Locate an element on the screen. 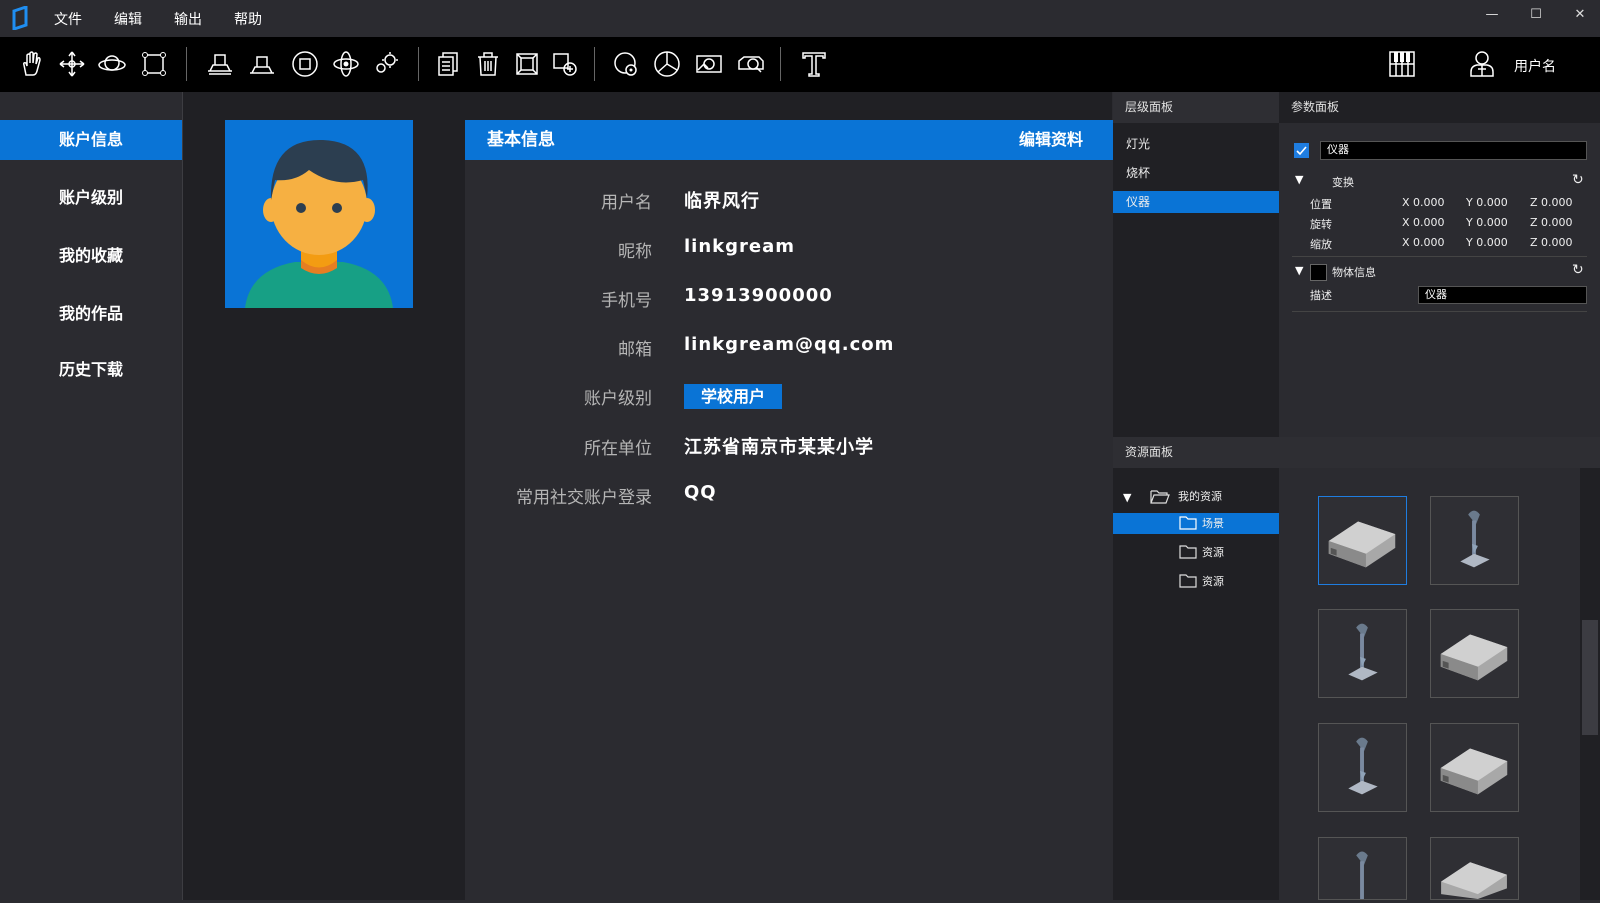  open-folder-icon is located at coordinates (1160, 497).